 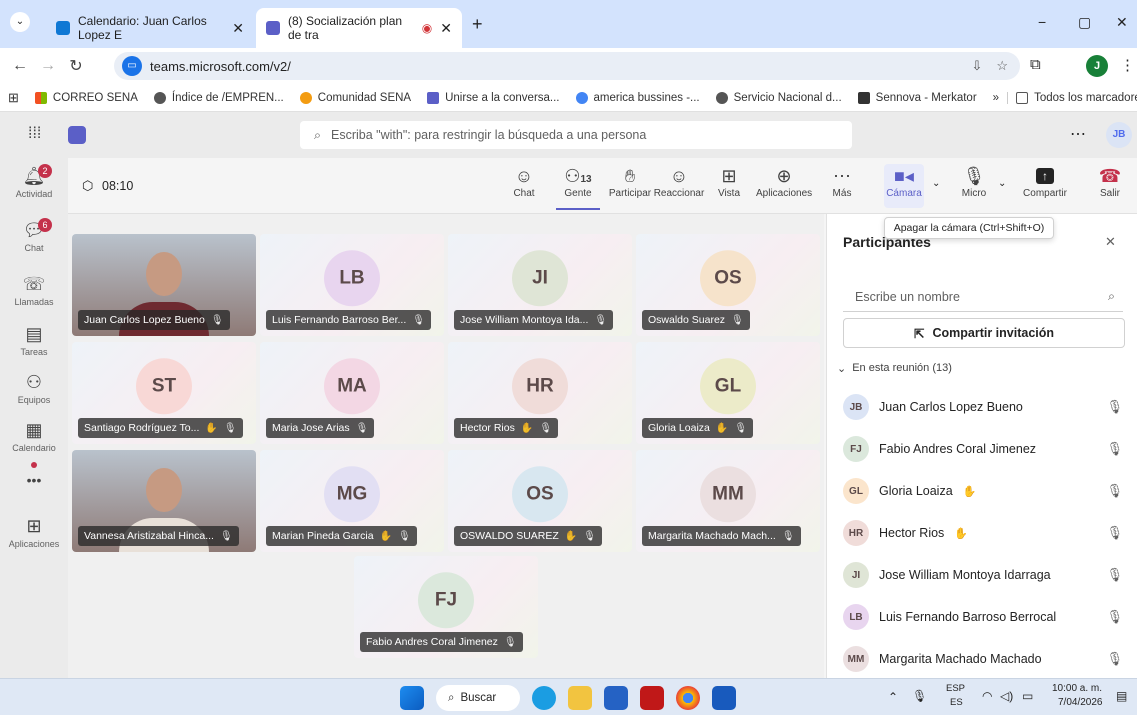 What do you see at coordinates (894, 368) in the screenshot?
I see `in-meeting-section: ⌄ En esta reunión (13)` at bounding box center [894, 368].